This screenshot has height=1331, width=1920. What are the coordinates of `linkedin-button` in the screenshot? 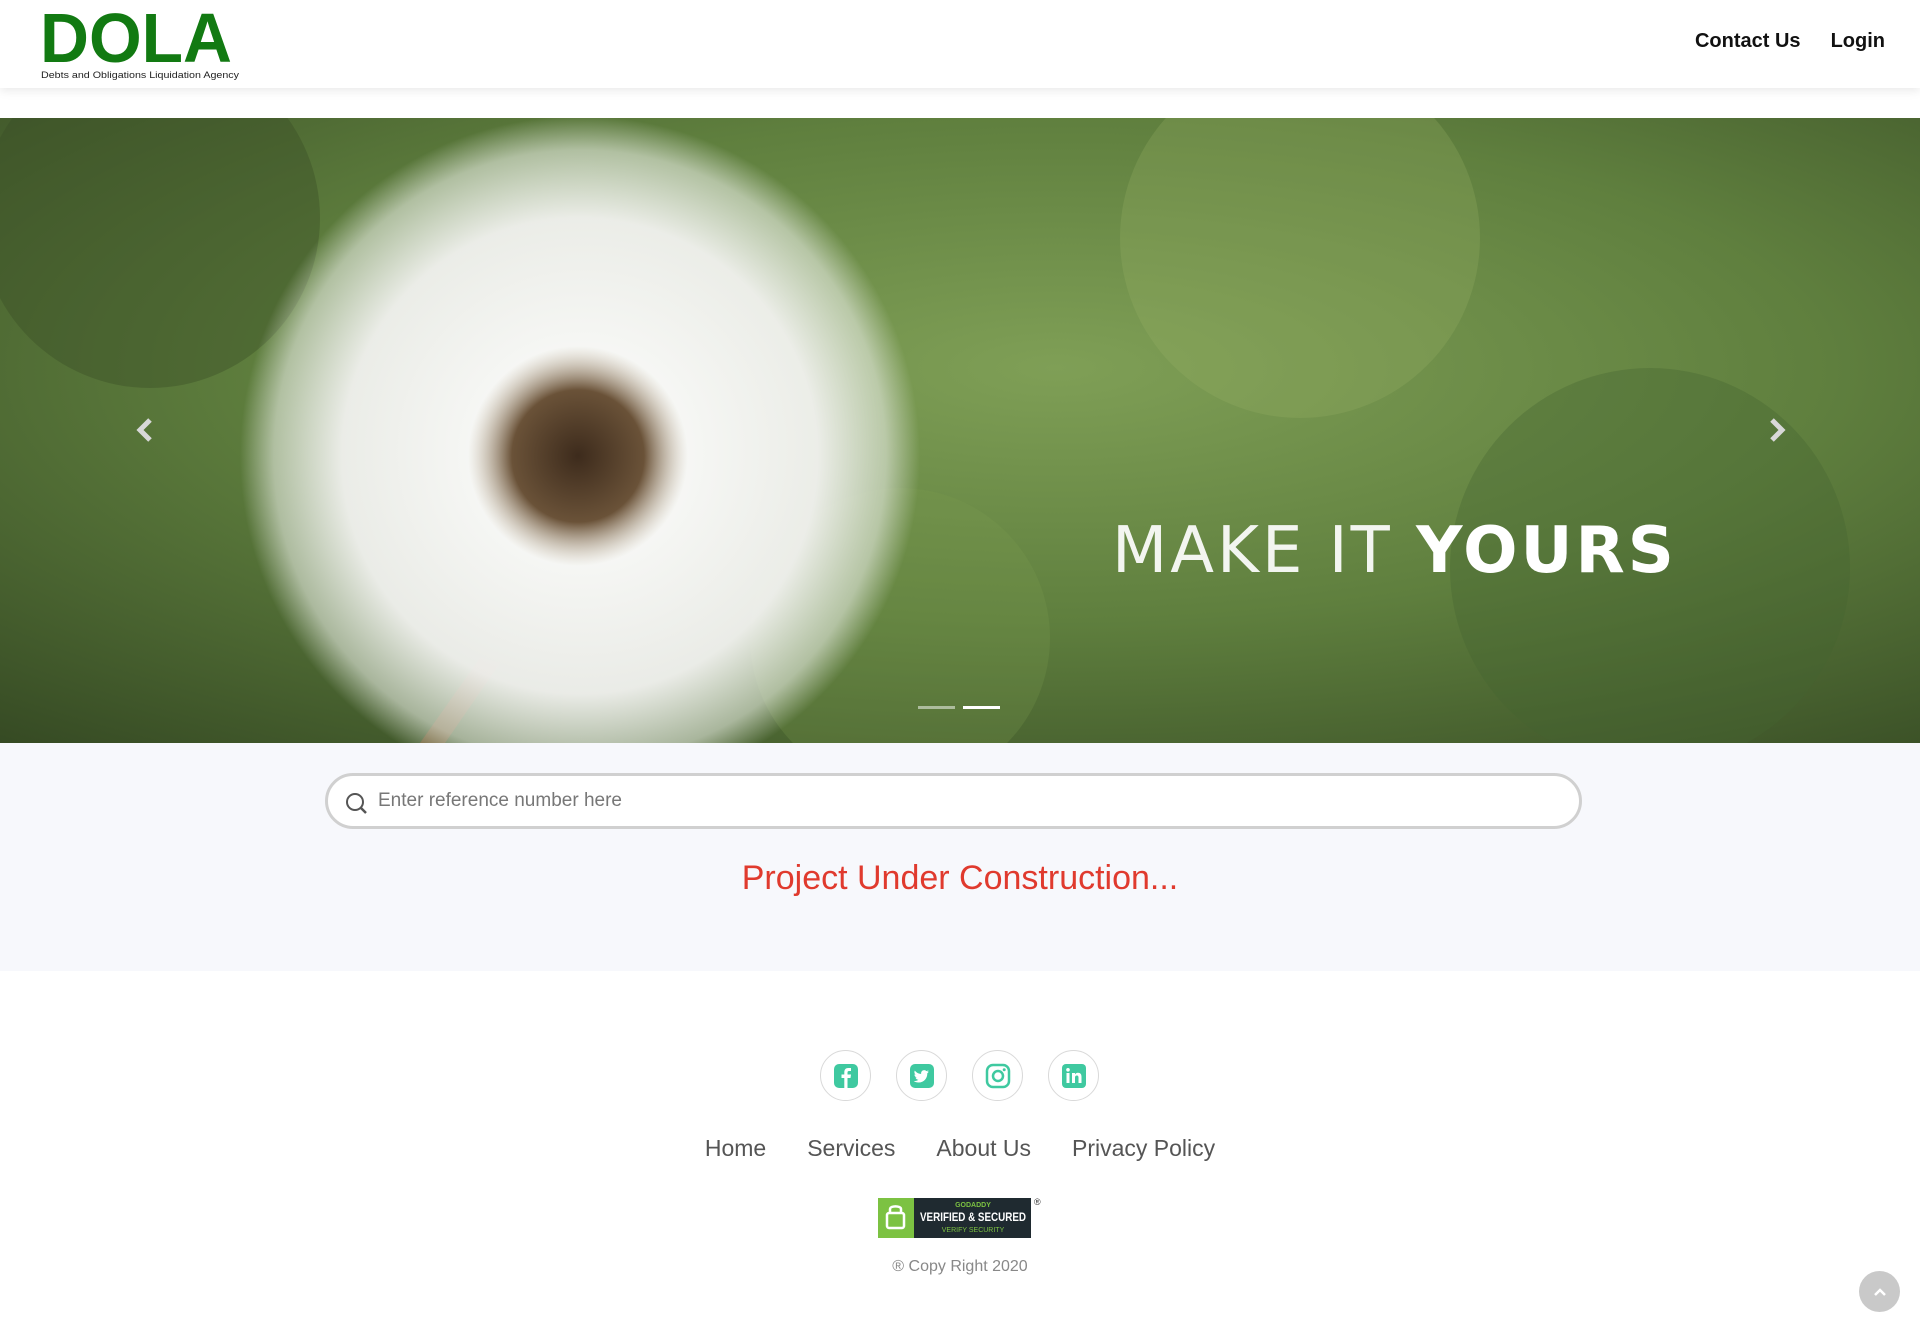 It's located at (1073, 1075).